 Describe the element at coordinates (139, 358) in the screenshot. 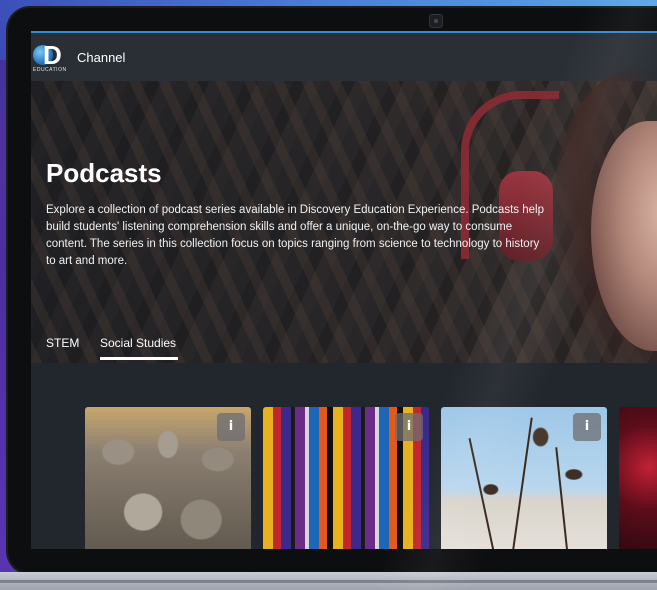

I see `tab-selected-indicator` at that location.